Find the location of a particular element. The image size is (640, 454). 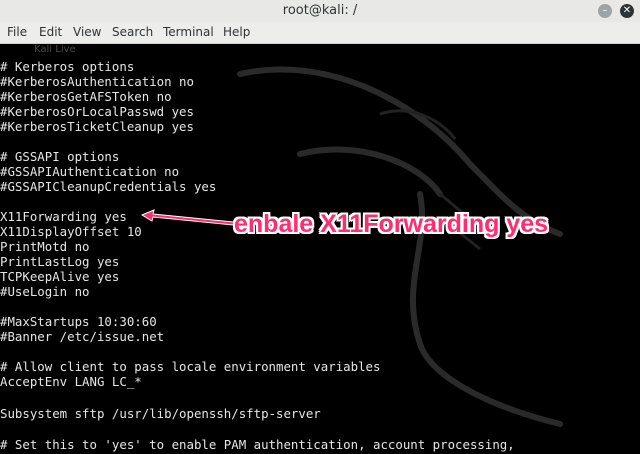

terminal-line: X11DisplayOffset 10 is located at coordinates (71, 231).